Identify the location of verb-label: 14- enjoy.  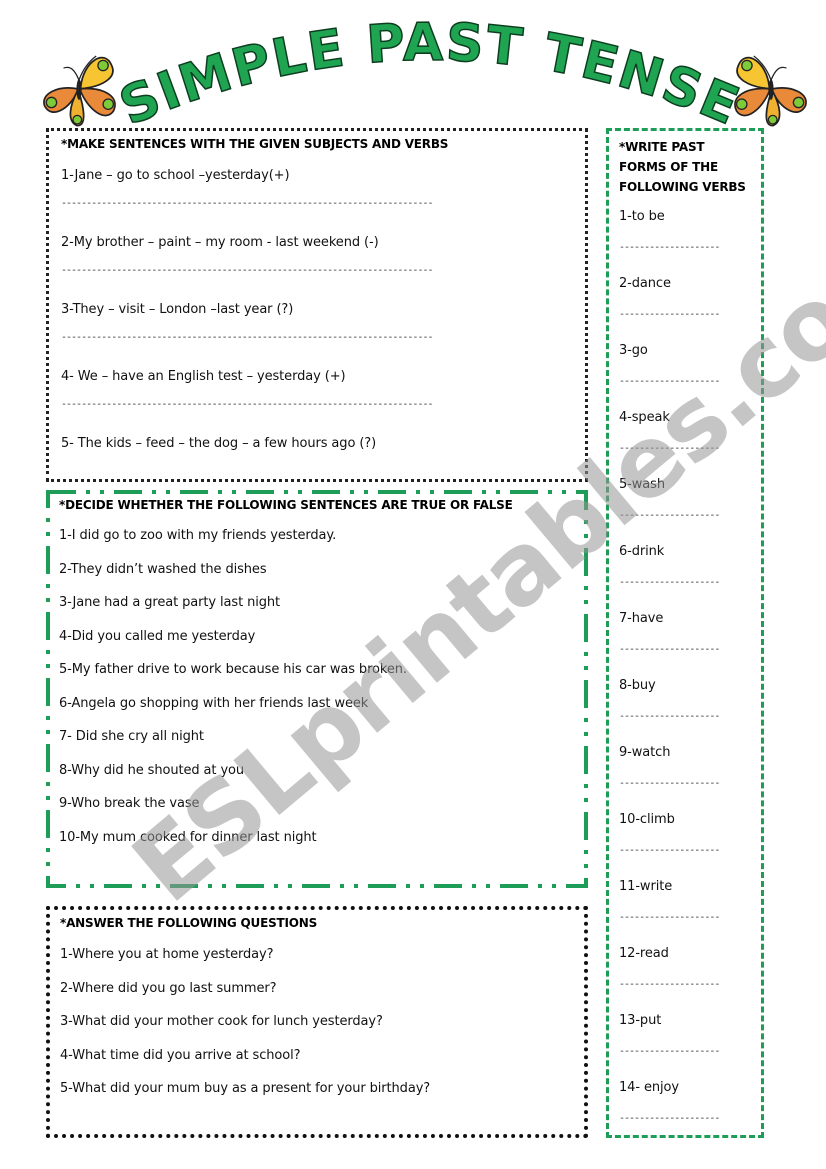
(649, 1087).